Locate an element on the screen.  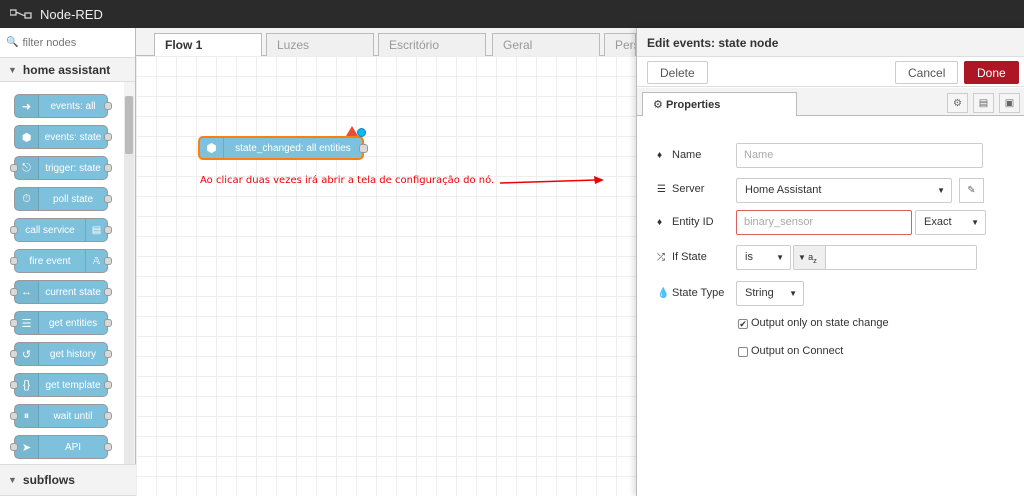
subflows-category-header: ▼ subflows is located at coordinates (68, 480).